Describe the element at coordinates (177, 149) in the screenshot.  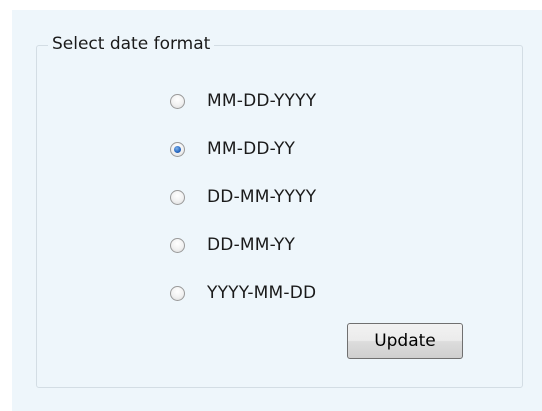
I see `radio-button-selected` at that location.